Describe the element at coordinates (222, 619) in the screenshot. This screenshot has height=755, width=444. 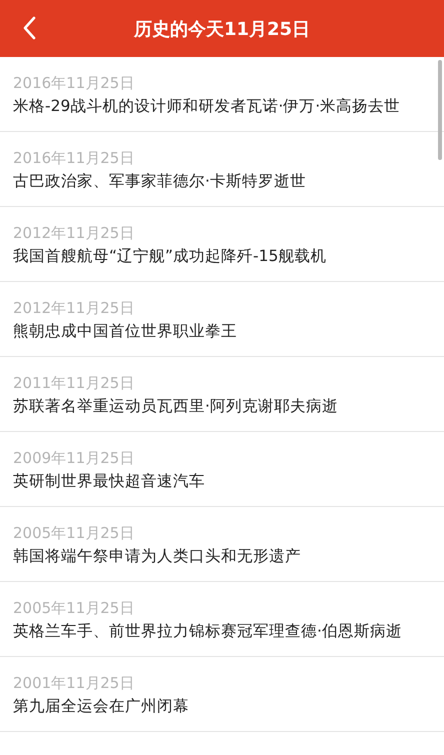
I see `event-item: 2005年11月25日 英格兰车手、前世界拉力锦标赛冠军理查德·伯恩斯病逝` at that location.